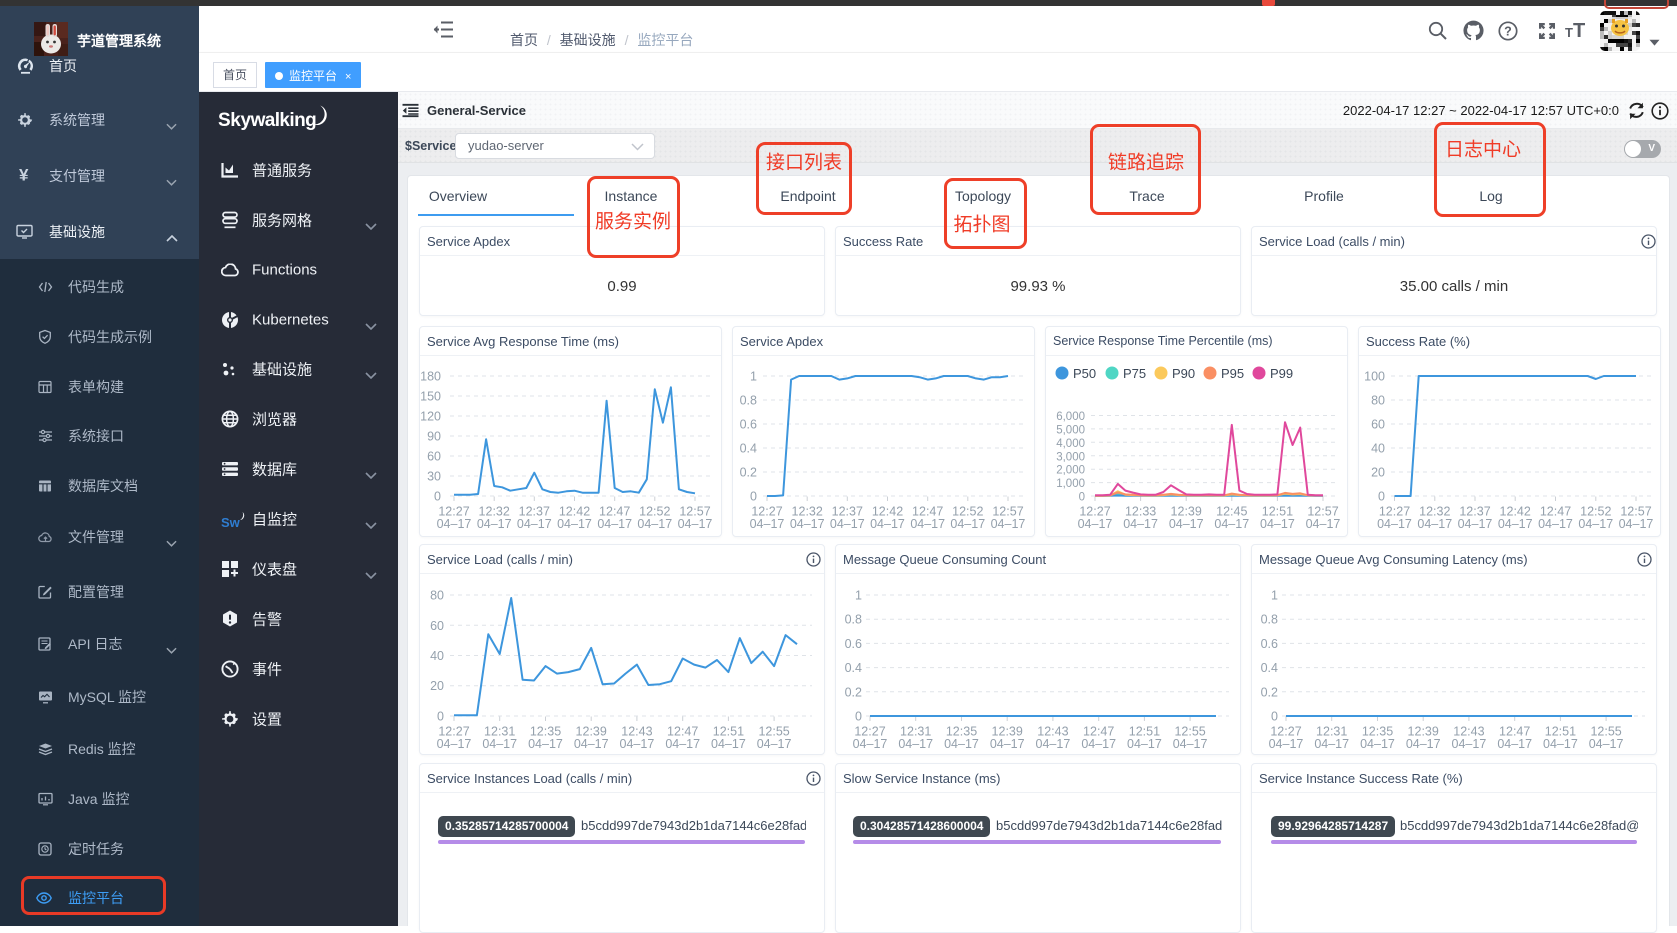 Image resolution: width=1677 pixels, height=933 pixels. I want to click on svg-text: 5,000, so click(1070, 430).